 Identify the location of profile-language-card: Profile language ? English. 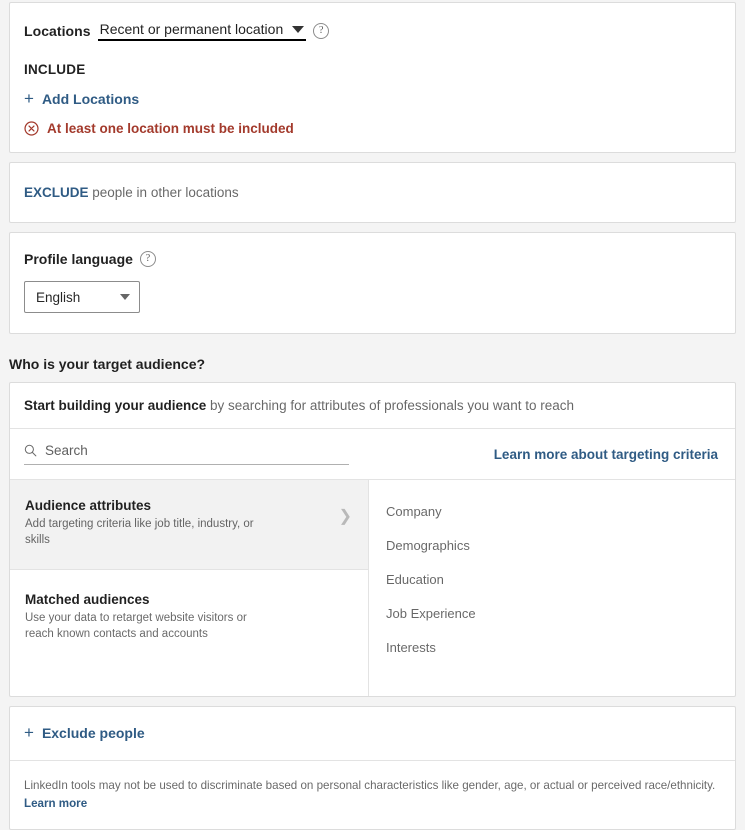
(372, 283).